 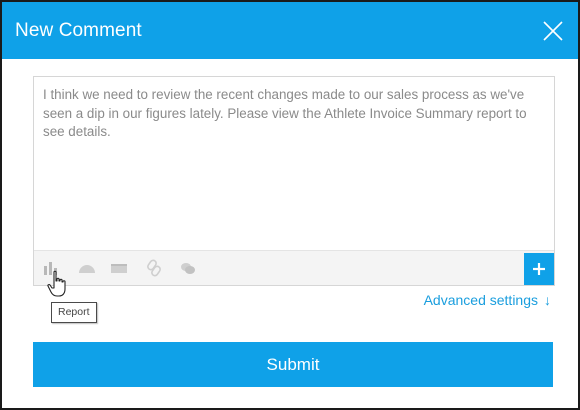 What do you see at coordinates (56, 283) in the screenshot?
I see `hand-pointer-icon` at bounding box center [56, 283].